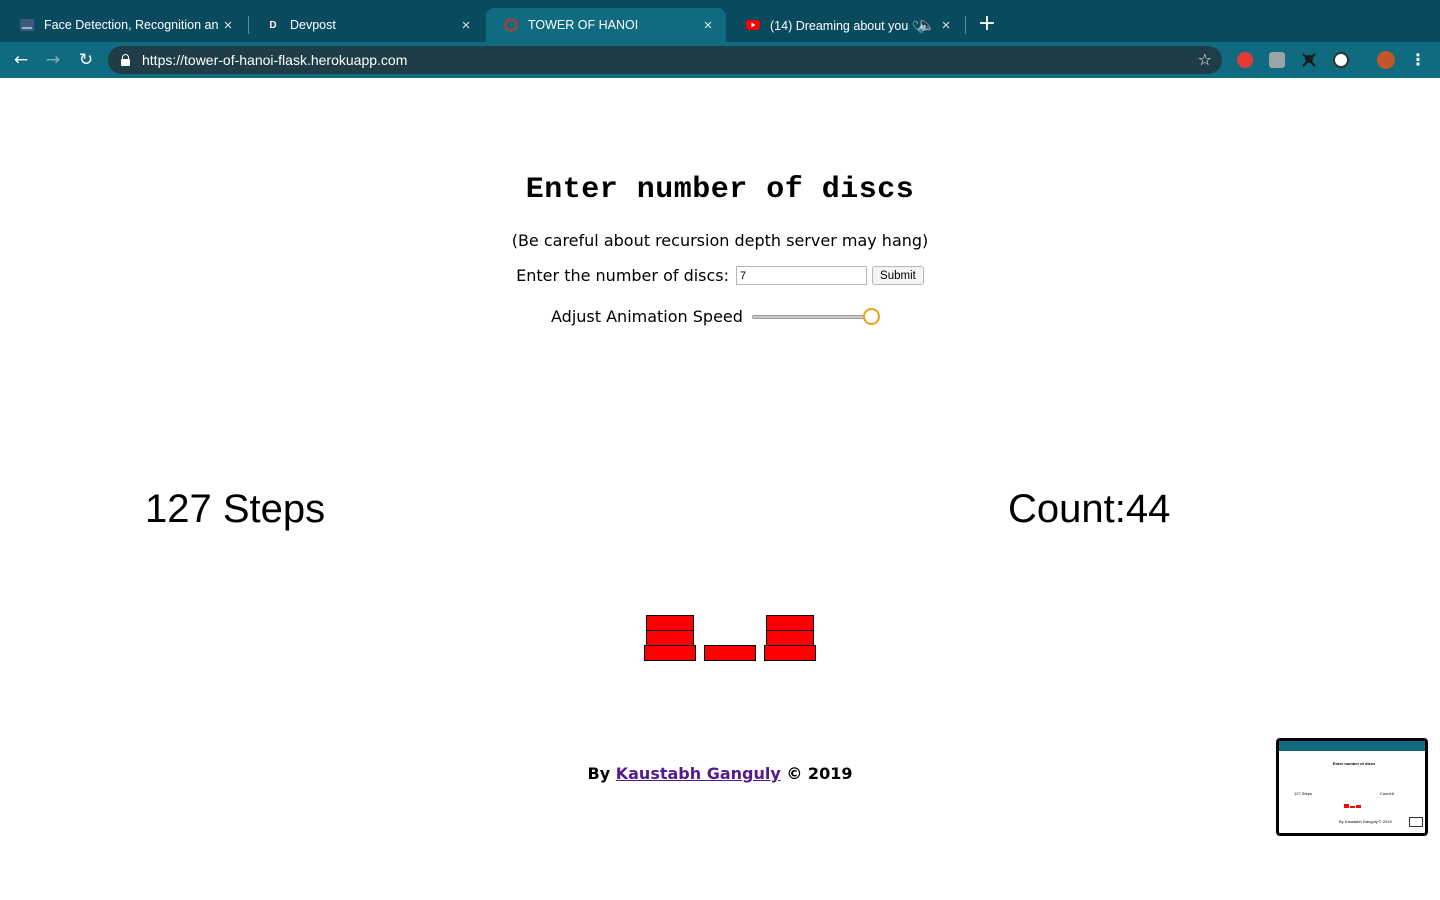  Describe the element at coordinates (21, 60) in the screenshot. I see `back-arrow-icon: ←` at that location.